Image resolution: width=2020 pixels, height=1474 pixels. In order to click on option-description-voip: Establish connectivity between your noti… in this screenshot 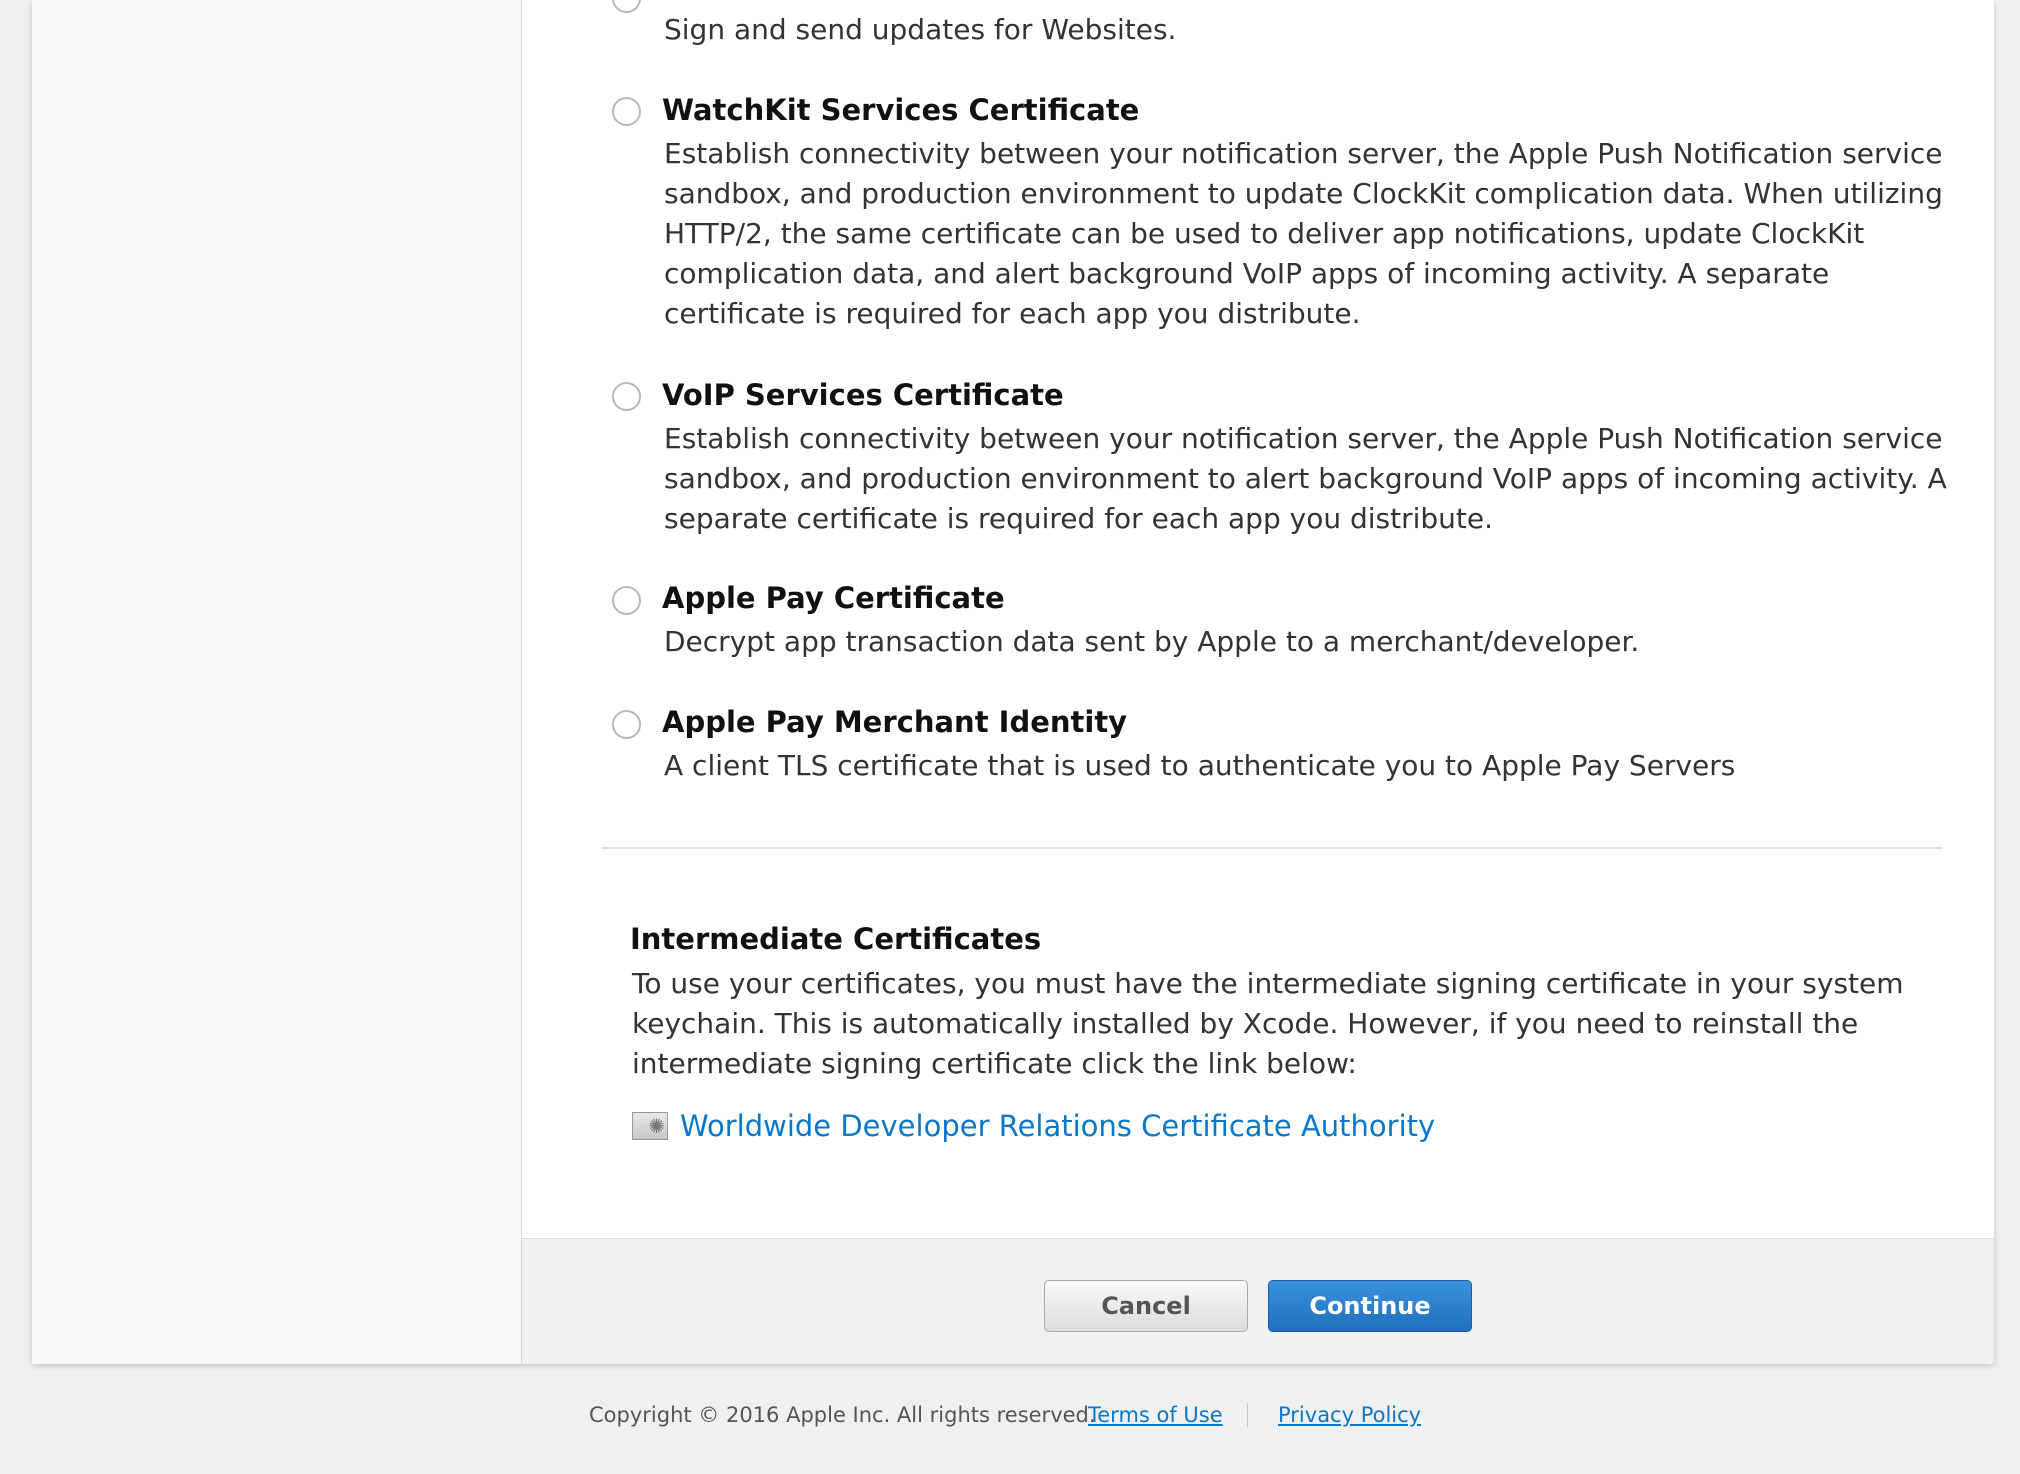, I will do `click(1305, 478)`.